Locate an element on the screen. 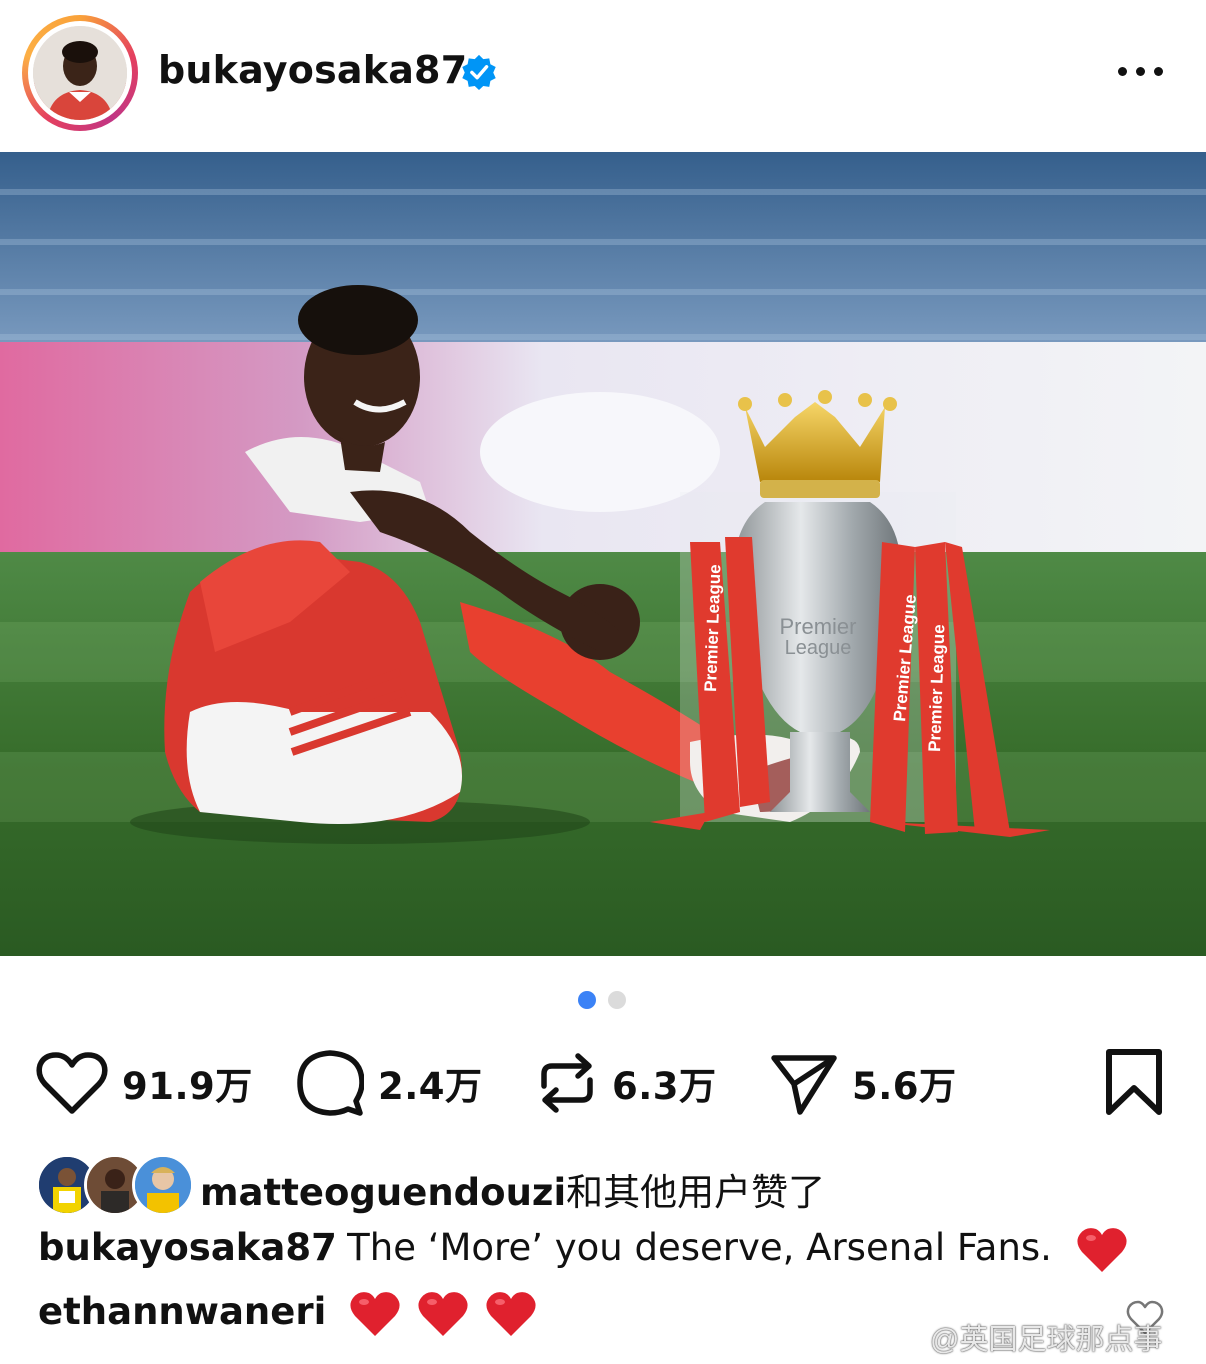 The width and height of the screenshot is (1206, 1364). post-username: bukayosaka87 is located at coordinates (312, 70).